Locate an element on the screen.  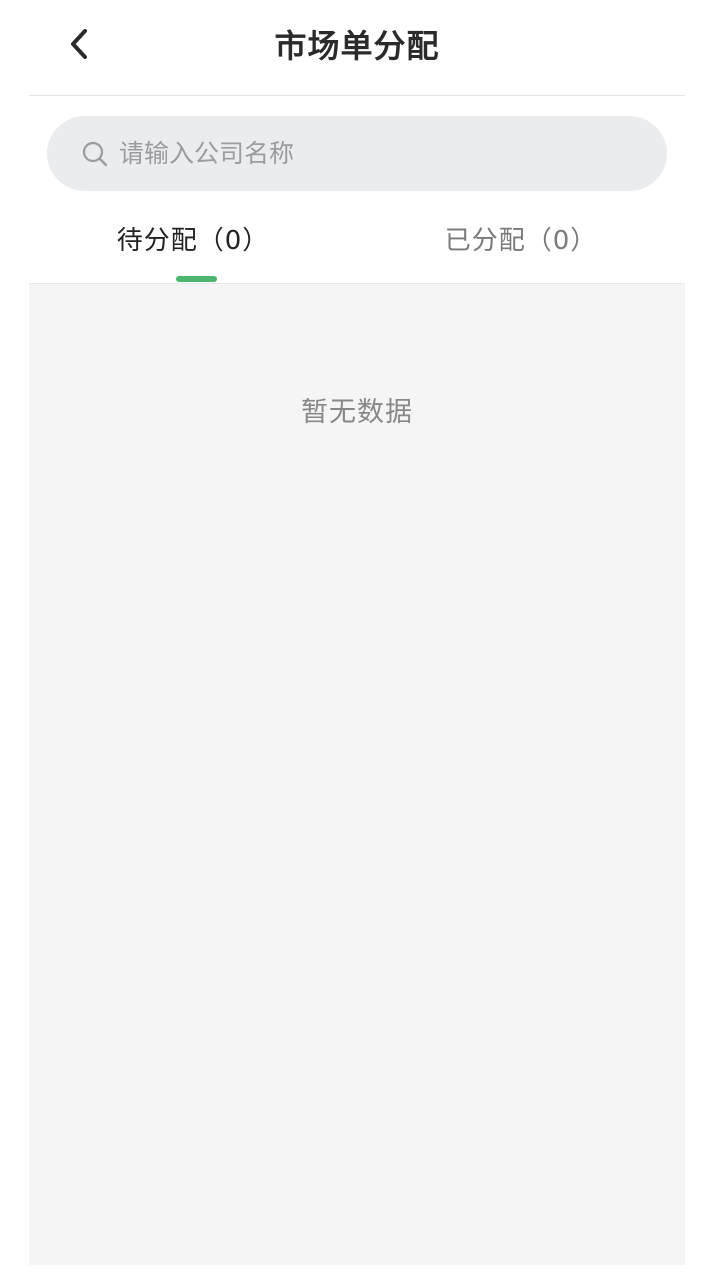
tab-assigned-label: 已分配（0） is located at coordinates (521, 241).